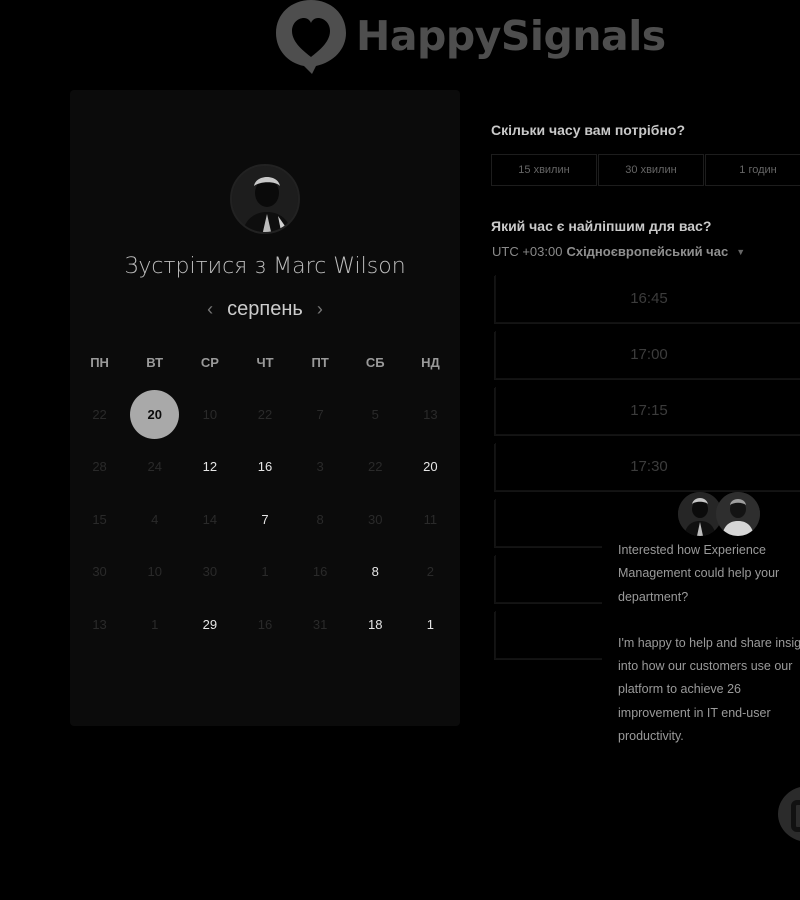 This screenshot has width=800, height=900. Describe the element at coordinates (155, 362) in the screenshot. I see `weekday-label: ВТ` at that location.